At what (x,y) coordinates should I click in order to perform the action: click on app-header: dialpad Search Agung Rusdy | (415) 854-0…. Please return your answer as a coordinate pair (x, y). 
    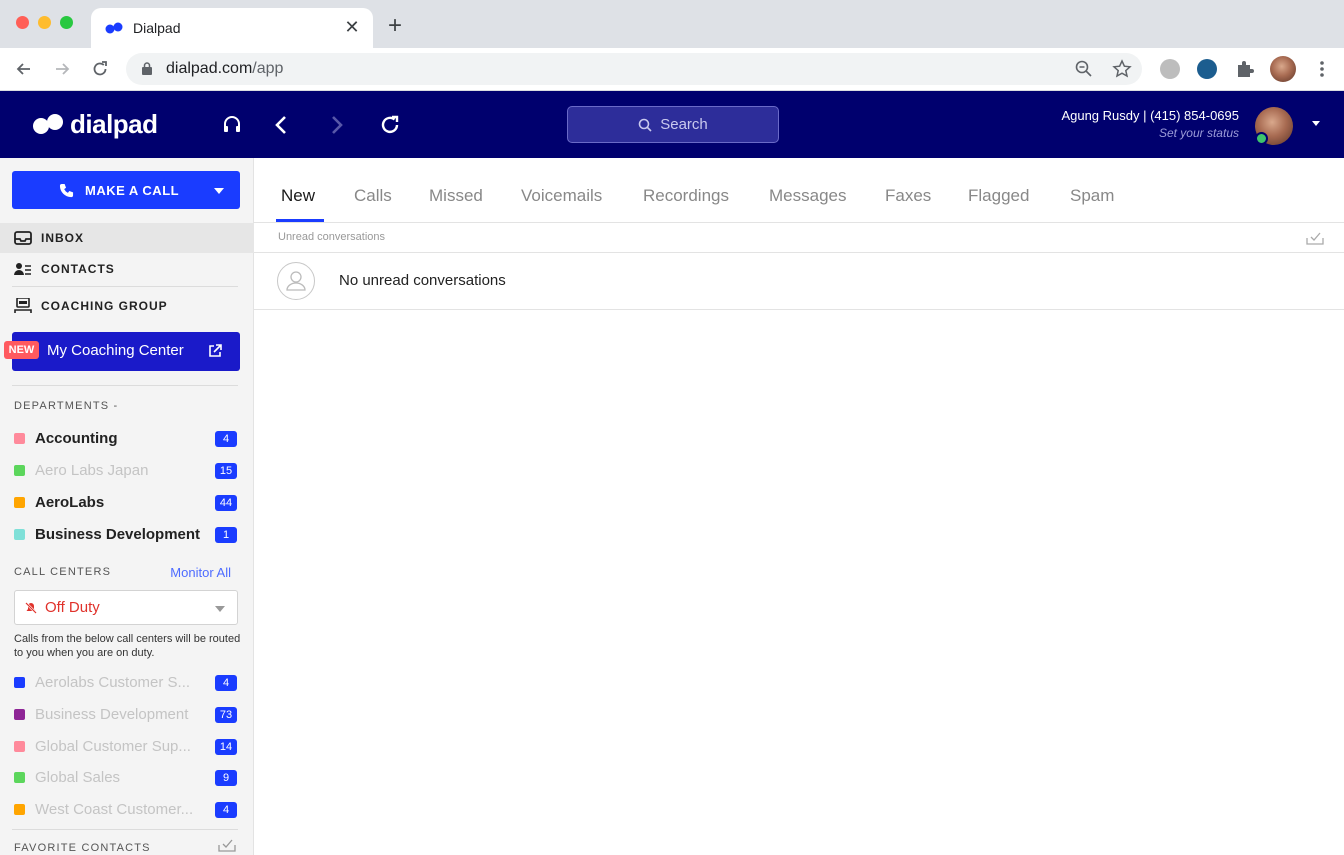
    Looking at the image, I should click on (672, 124).